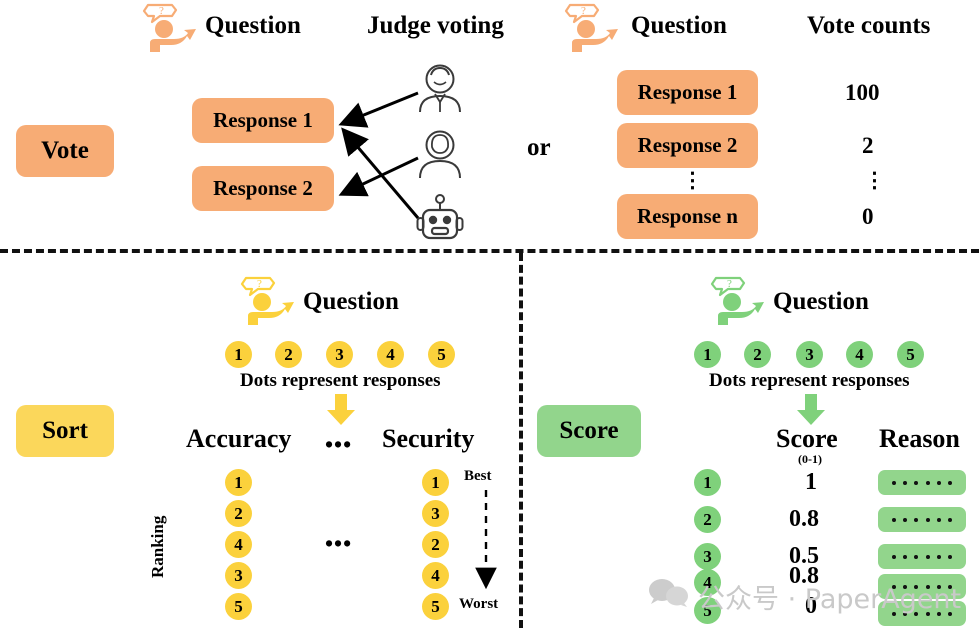 The image size is (979, 628). I want to click on security-rank-5: 5, so click(435, 606).